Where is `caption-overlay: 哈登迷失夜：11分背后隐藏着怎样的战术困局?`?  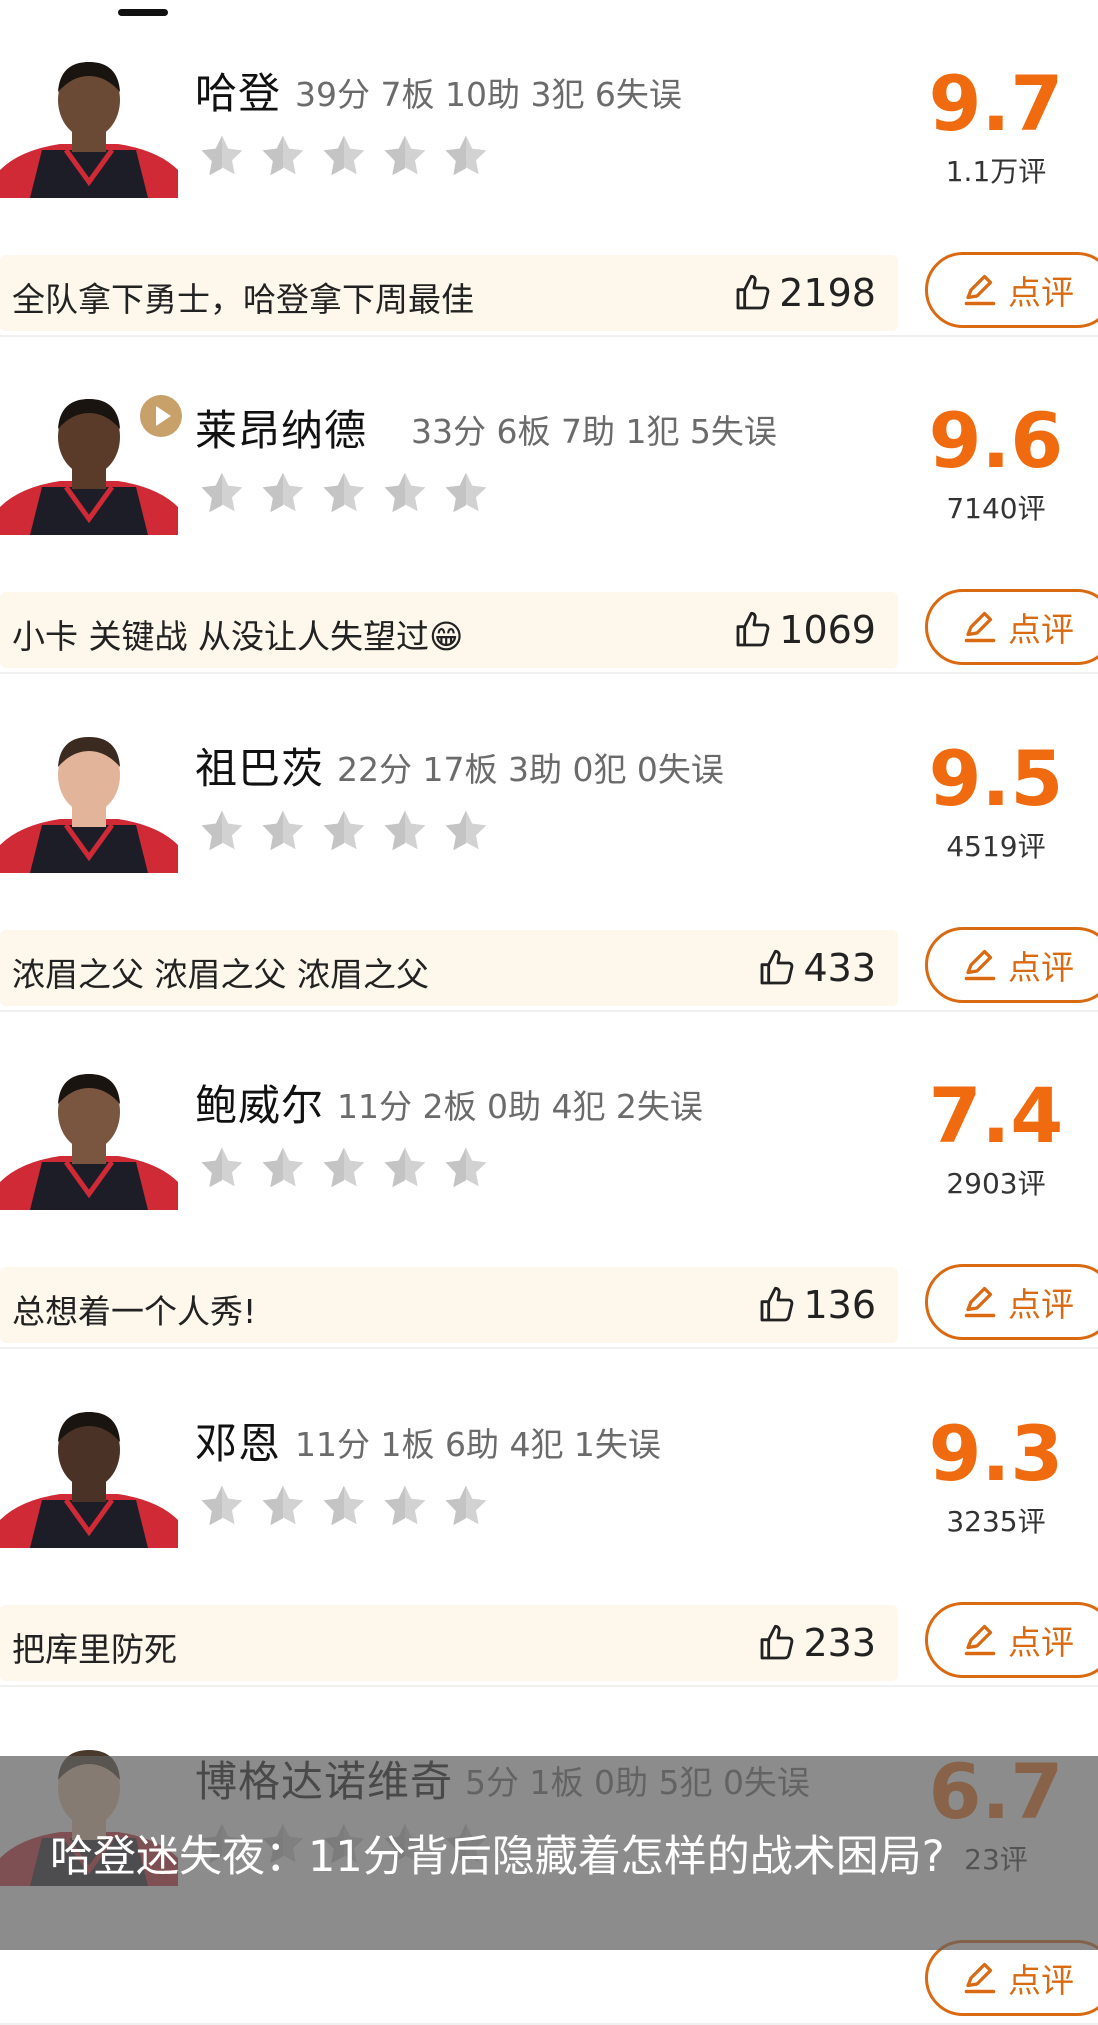
caption-overlay: 哈登迷失夜：11分背后隐藏着怎样的战术困局? is located at coordinates (549, 1853).